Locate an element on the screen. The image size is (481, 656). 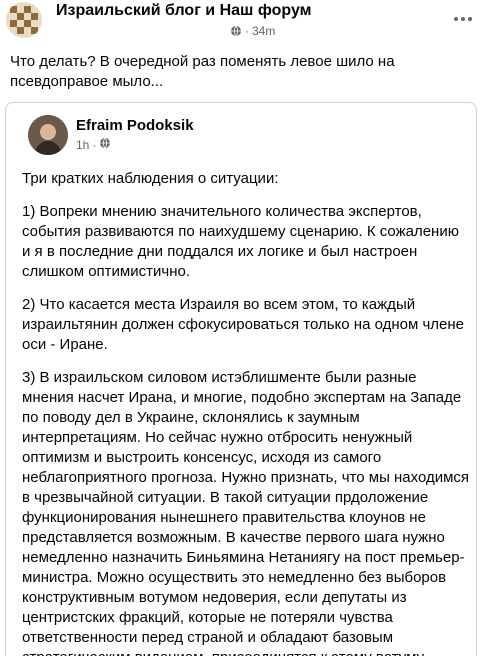
shared-post-meta: 1h · is located at coordinates (93, 144).